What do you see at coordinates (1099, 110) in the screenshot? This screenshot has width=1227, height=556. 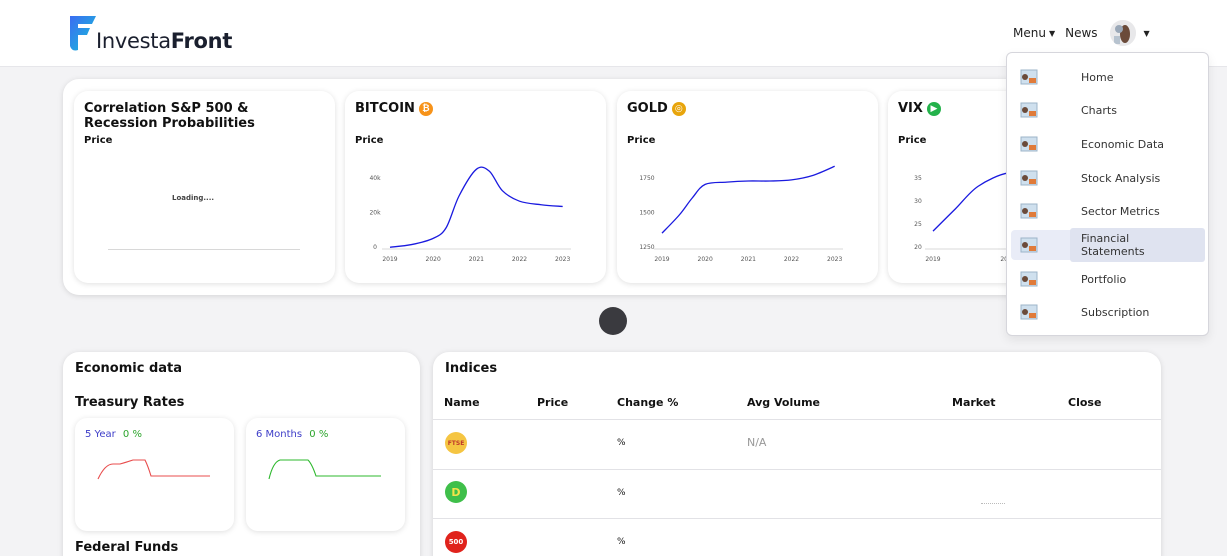 I see `menu-item-label: Charts` at bounding box center [1099, 110].